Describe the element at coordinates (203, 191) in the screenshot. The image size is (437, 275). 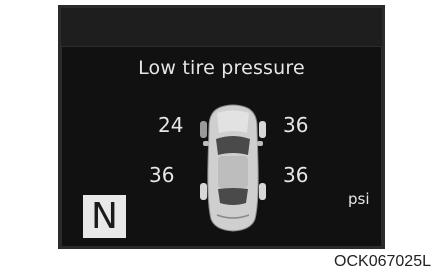
I see `rear-left-tire-icon` at that location.